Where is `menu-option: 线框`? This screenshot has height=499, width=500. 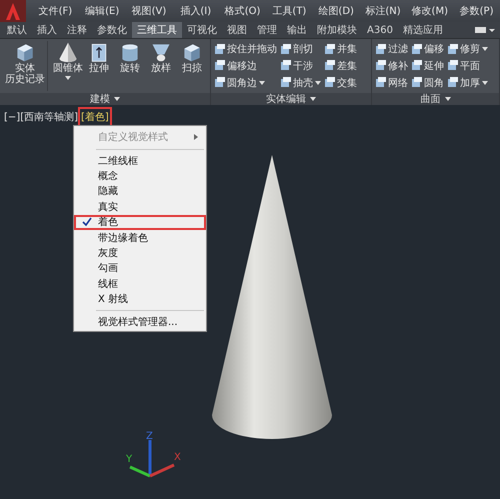 menu-option: 线框 is located at coordinates (140, 284).